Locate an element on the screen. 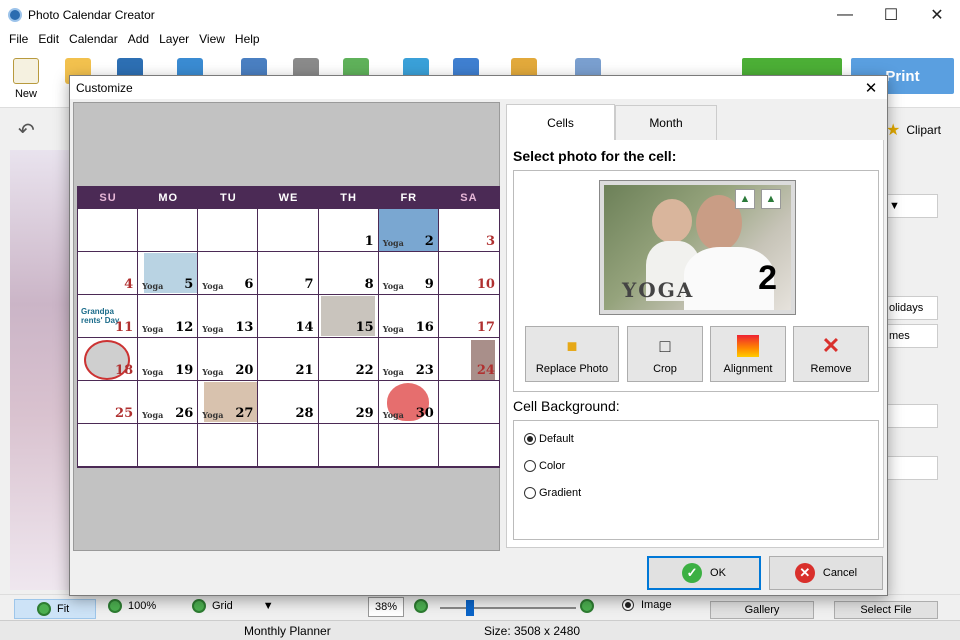  day-cell: Yoga 19 is located at coordinates (168, 359).